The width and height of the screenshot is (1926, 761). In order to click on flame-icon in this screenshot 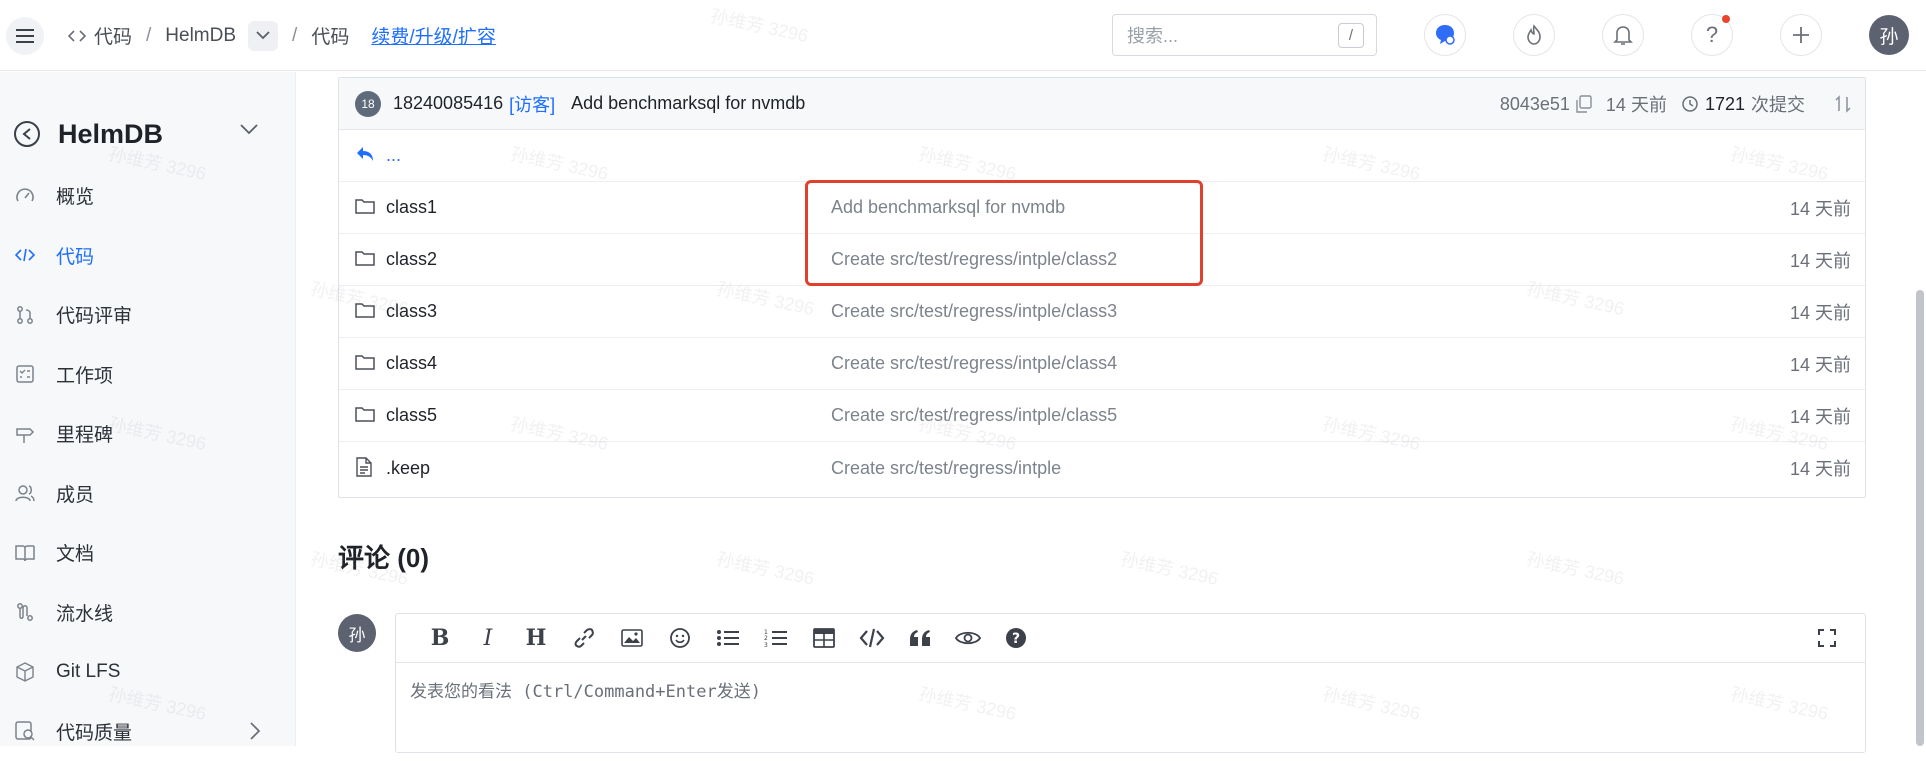, I will do `click(1534, 35)`.